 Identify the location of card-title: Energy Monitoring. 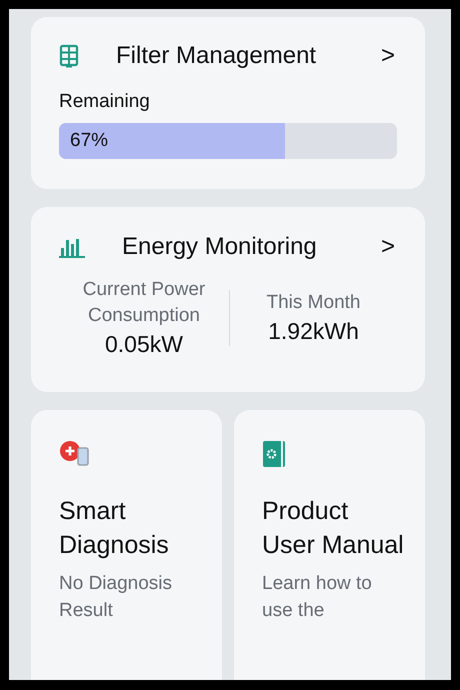
(220, 247).